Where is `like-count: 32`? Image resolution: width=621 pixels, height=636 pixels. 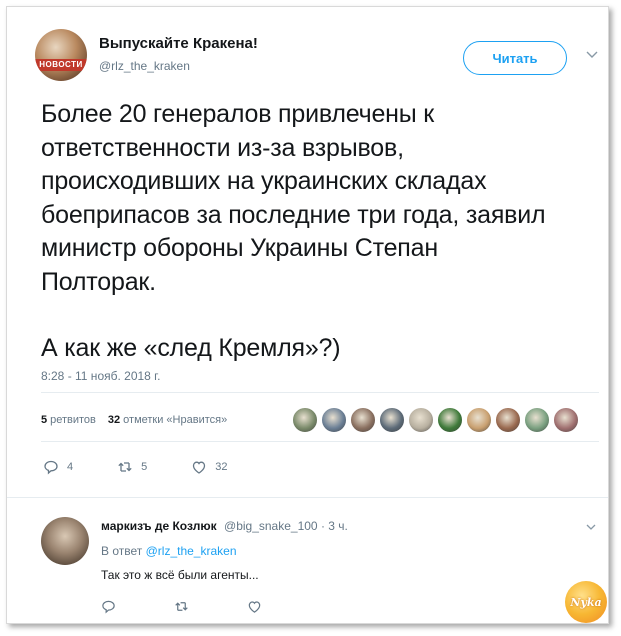
like-count: 32 is located at coordinates (221, 467).